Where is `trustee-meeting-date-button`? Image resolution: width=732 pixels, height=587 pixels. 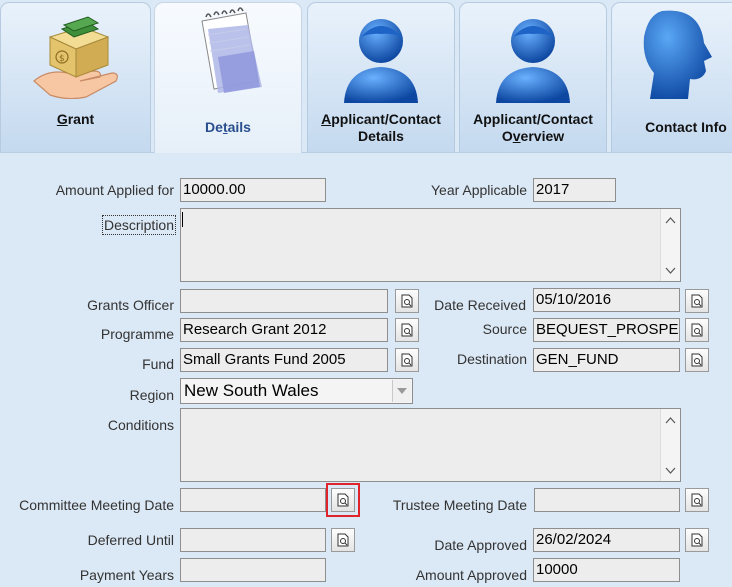
trustee-meeting-date-button is located at coordinates (697, 500).